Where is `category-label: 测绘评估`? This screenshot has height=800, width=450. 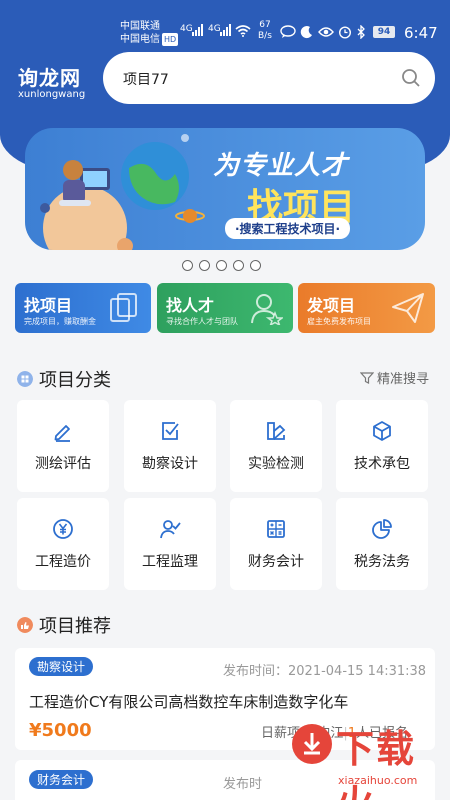 category-label: 测绘评估 is located at coordinates (63, 464).